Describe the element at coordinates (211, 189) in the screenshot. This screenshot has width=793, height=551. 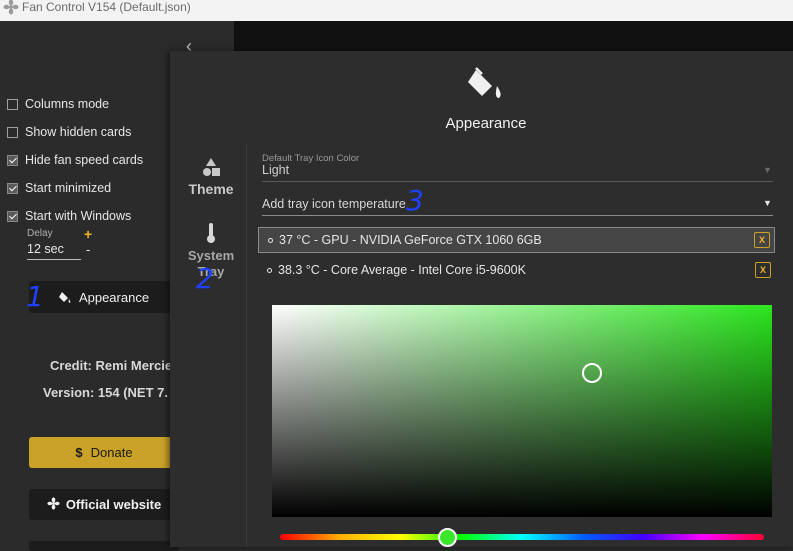
I see `nav-theme-label: Theme` at that location.